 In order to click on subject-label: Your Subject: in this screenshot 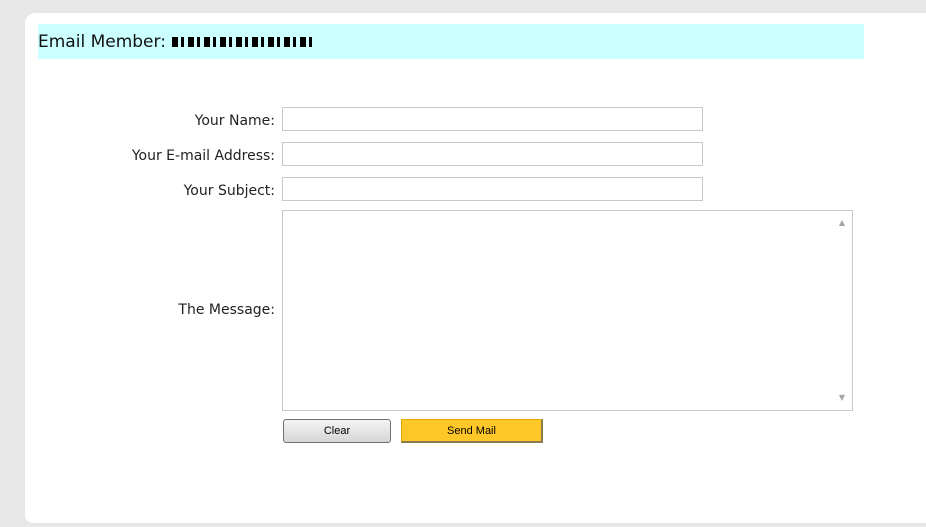, I will do `click(229, 191)`.